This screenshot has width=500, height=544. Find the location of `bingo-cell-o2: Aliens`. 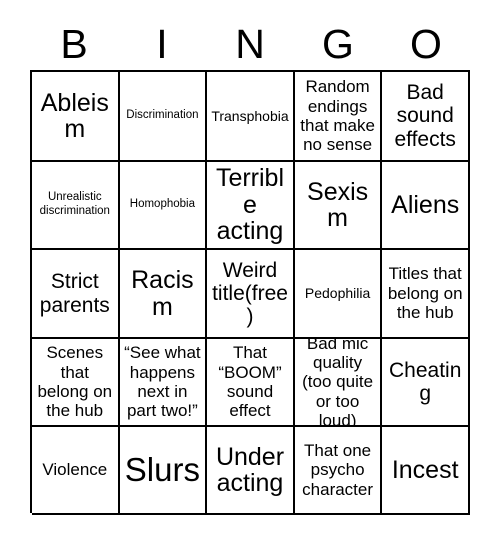

bingo-cell-o2: Aliens is located at coordinates (426, 206).